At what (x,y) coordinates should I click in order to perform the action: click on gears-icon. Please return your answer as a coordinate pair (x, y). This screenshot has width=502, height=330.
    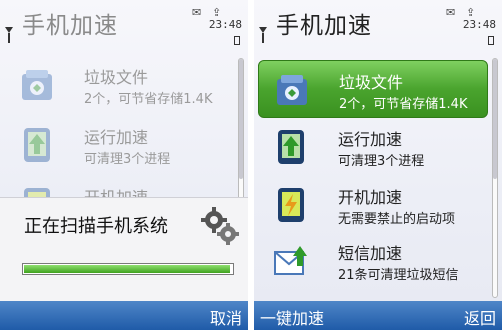
    Looking at the image, I should click on (220, 226).